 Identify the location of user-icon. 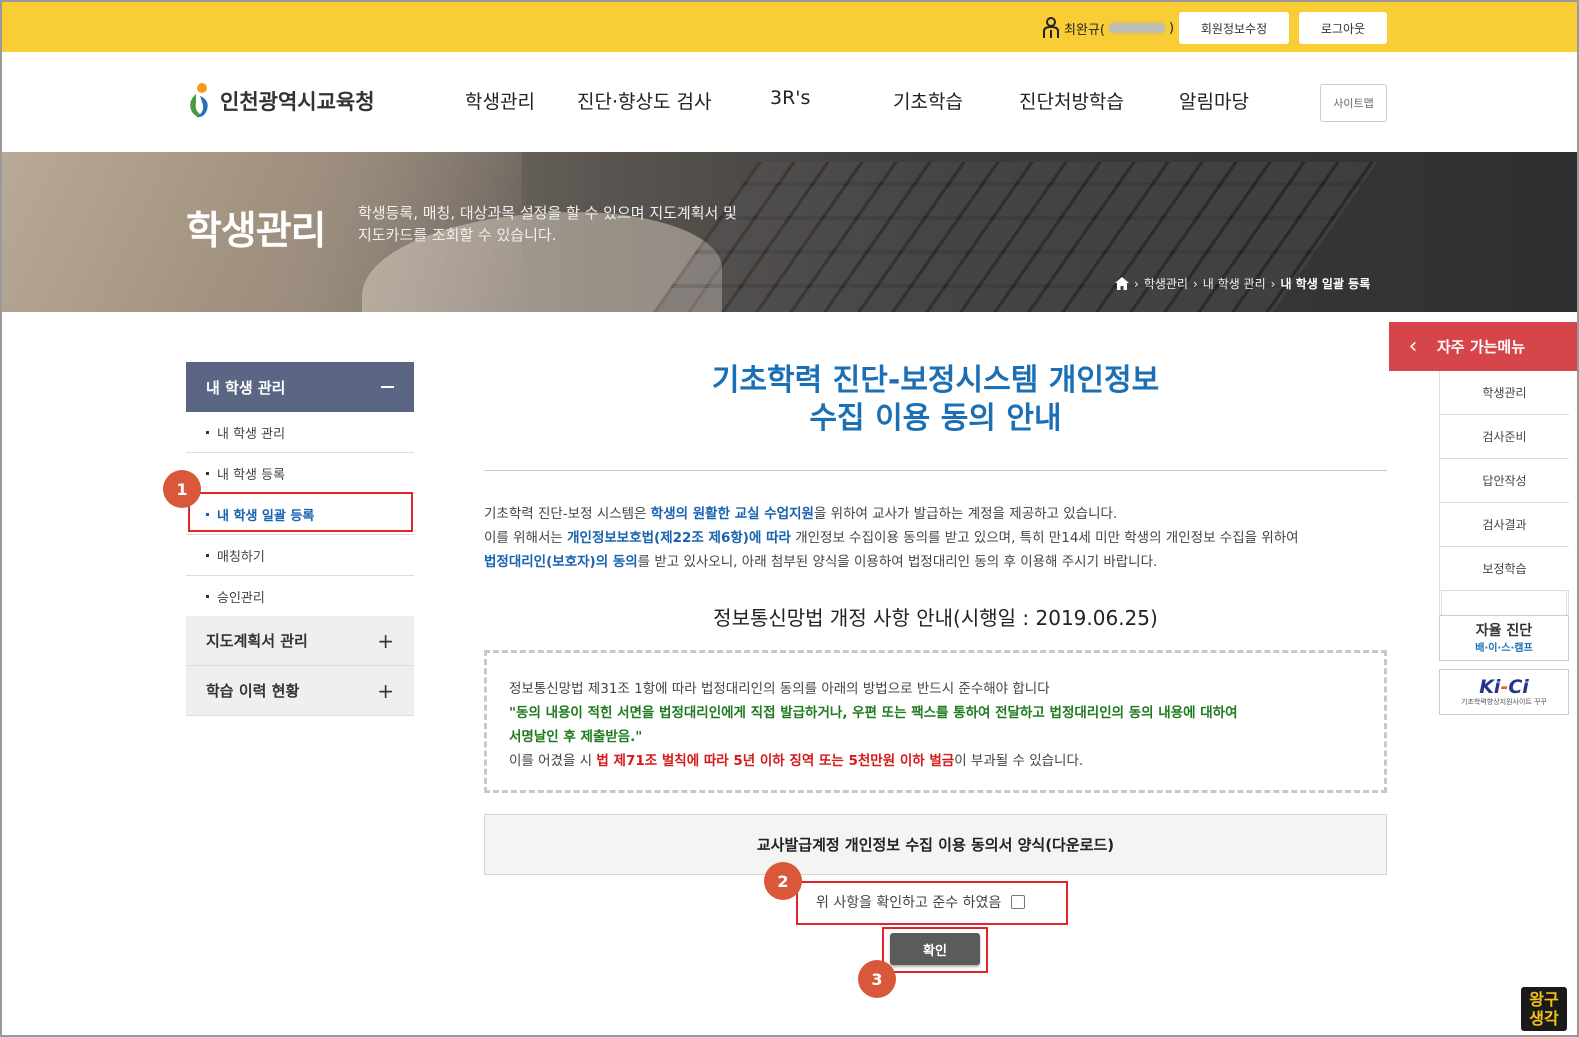
(1051, 27).